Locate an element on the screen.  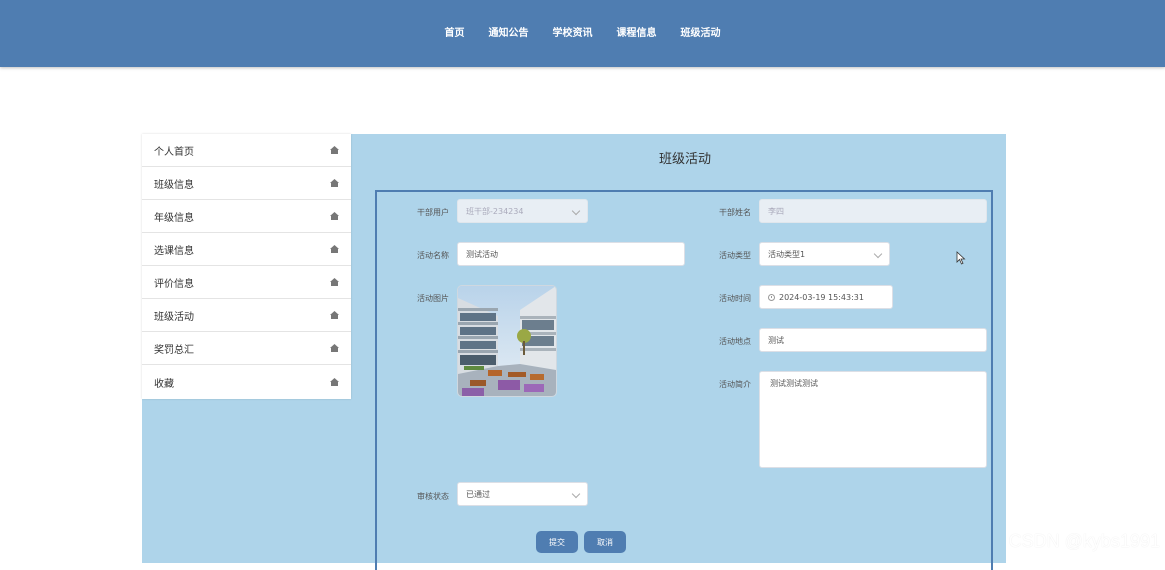
clock-icon is located at coordinates (771, 297).